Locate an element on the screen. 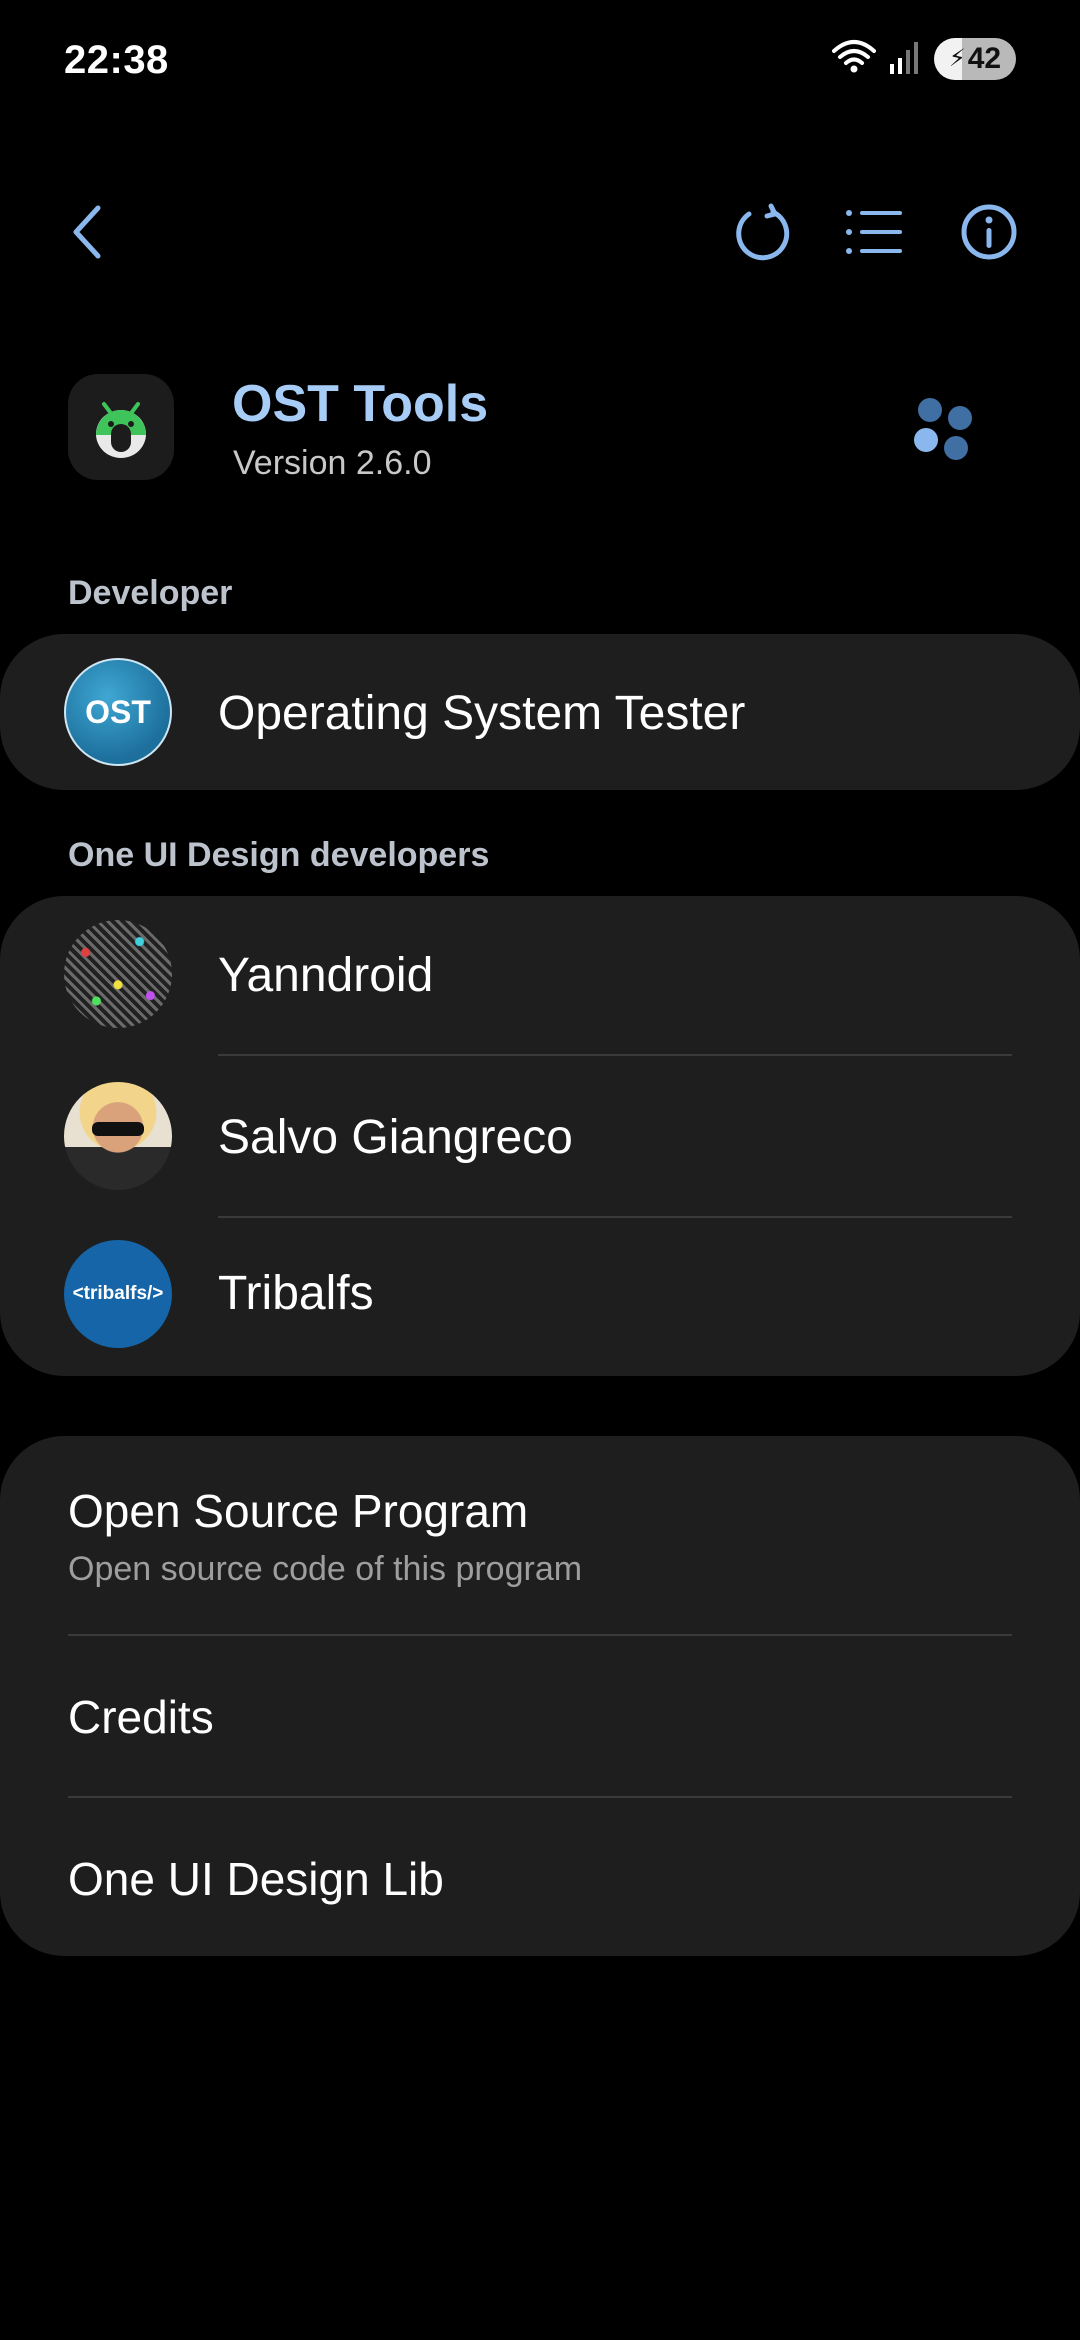 This screenshot has width=1080, height=2340. back-button is located at coordinates (88, 234).